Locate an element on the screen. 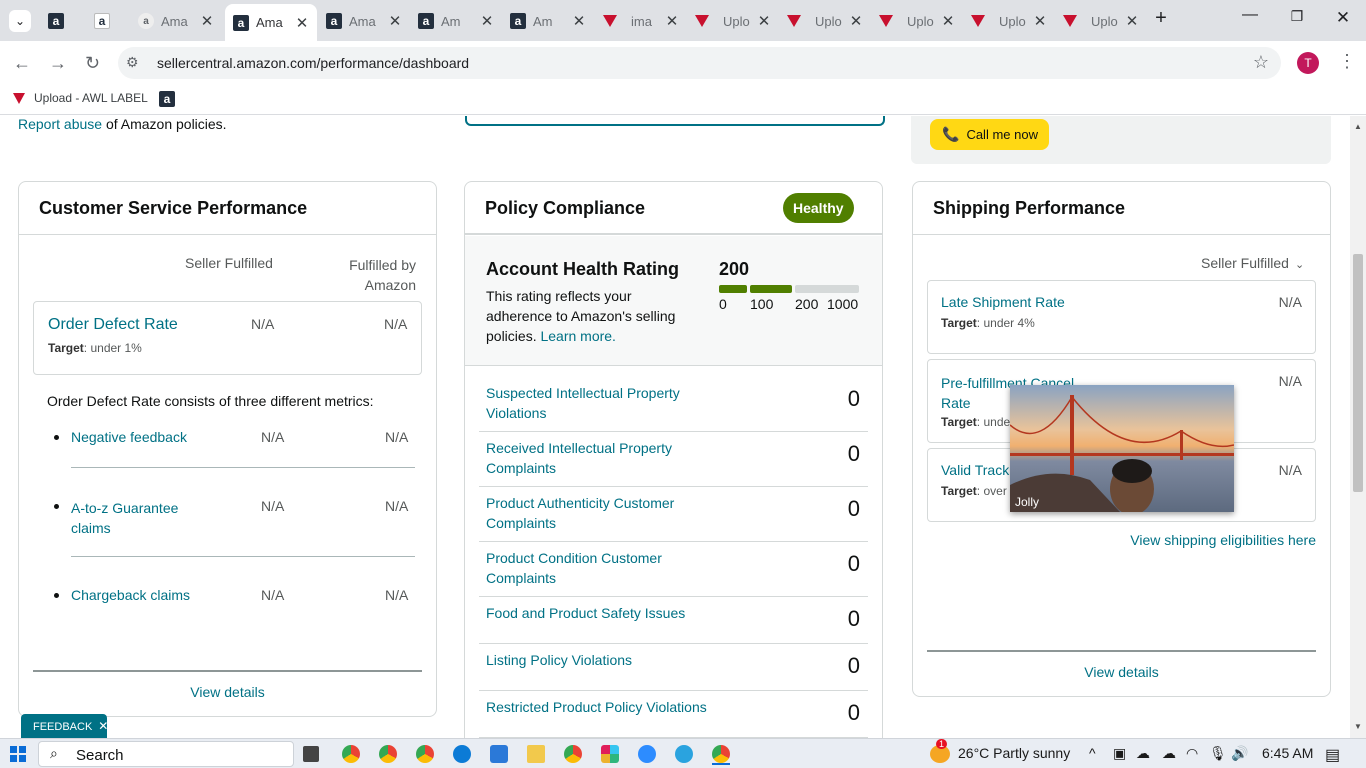  page-scrollbar: ▲ ▼ is located at coordinates (1358, 427).